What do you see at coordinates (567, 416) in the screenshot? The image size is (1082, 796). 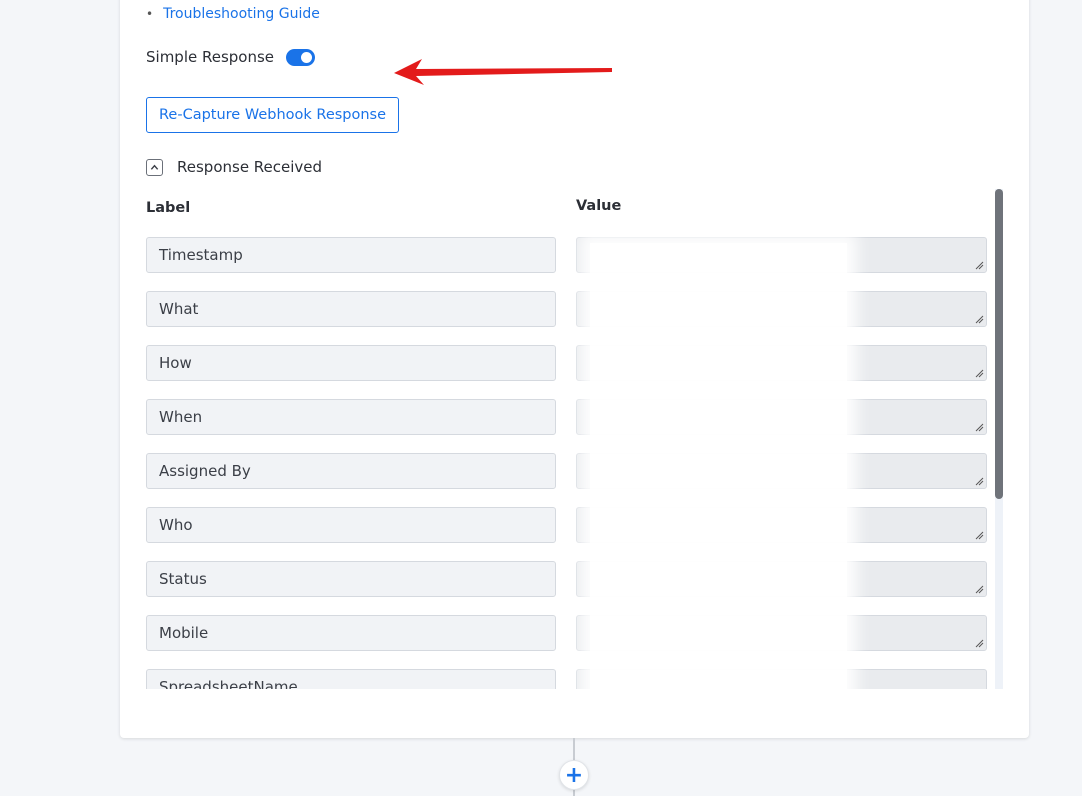 I see `response-row: When` at bounding box center [567, 416].